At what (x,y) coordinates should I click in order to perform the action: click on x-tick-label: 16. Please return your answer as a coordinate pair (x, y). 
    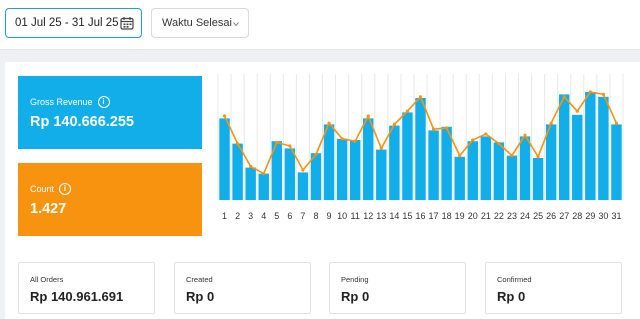
    Looking at the image, I should click on (420, 216).